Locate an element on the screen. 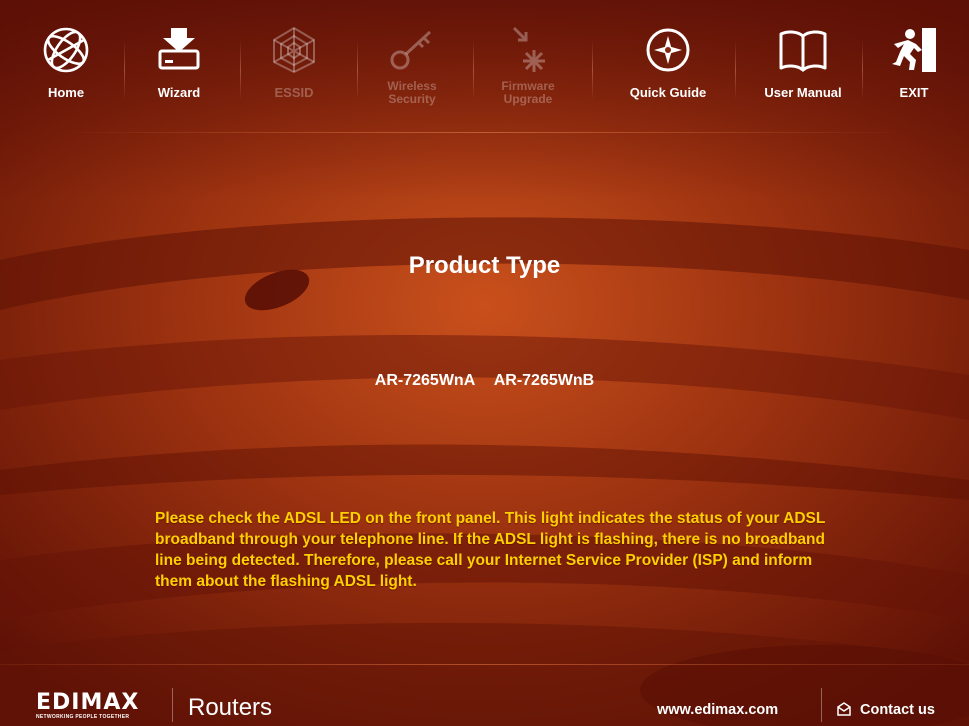 The image size is (969, 726). nav-firmware-upgrade: Firmware Upgrade is located at coordinates (528, 72).